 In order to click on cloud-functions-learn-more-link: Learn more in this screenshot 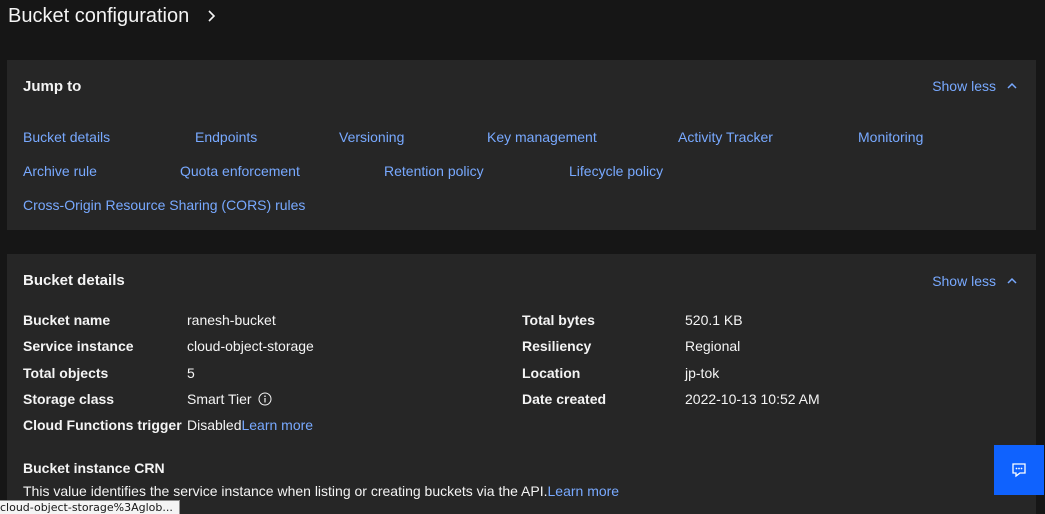, I will do `click(277, 425)`.